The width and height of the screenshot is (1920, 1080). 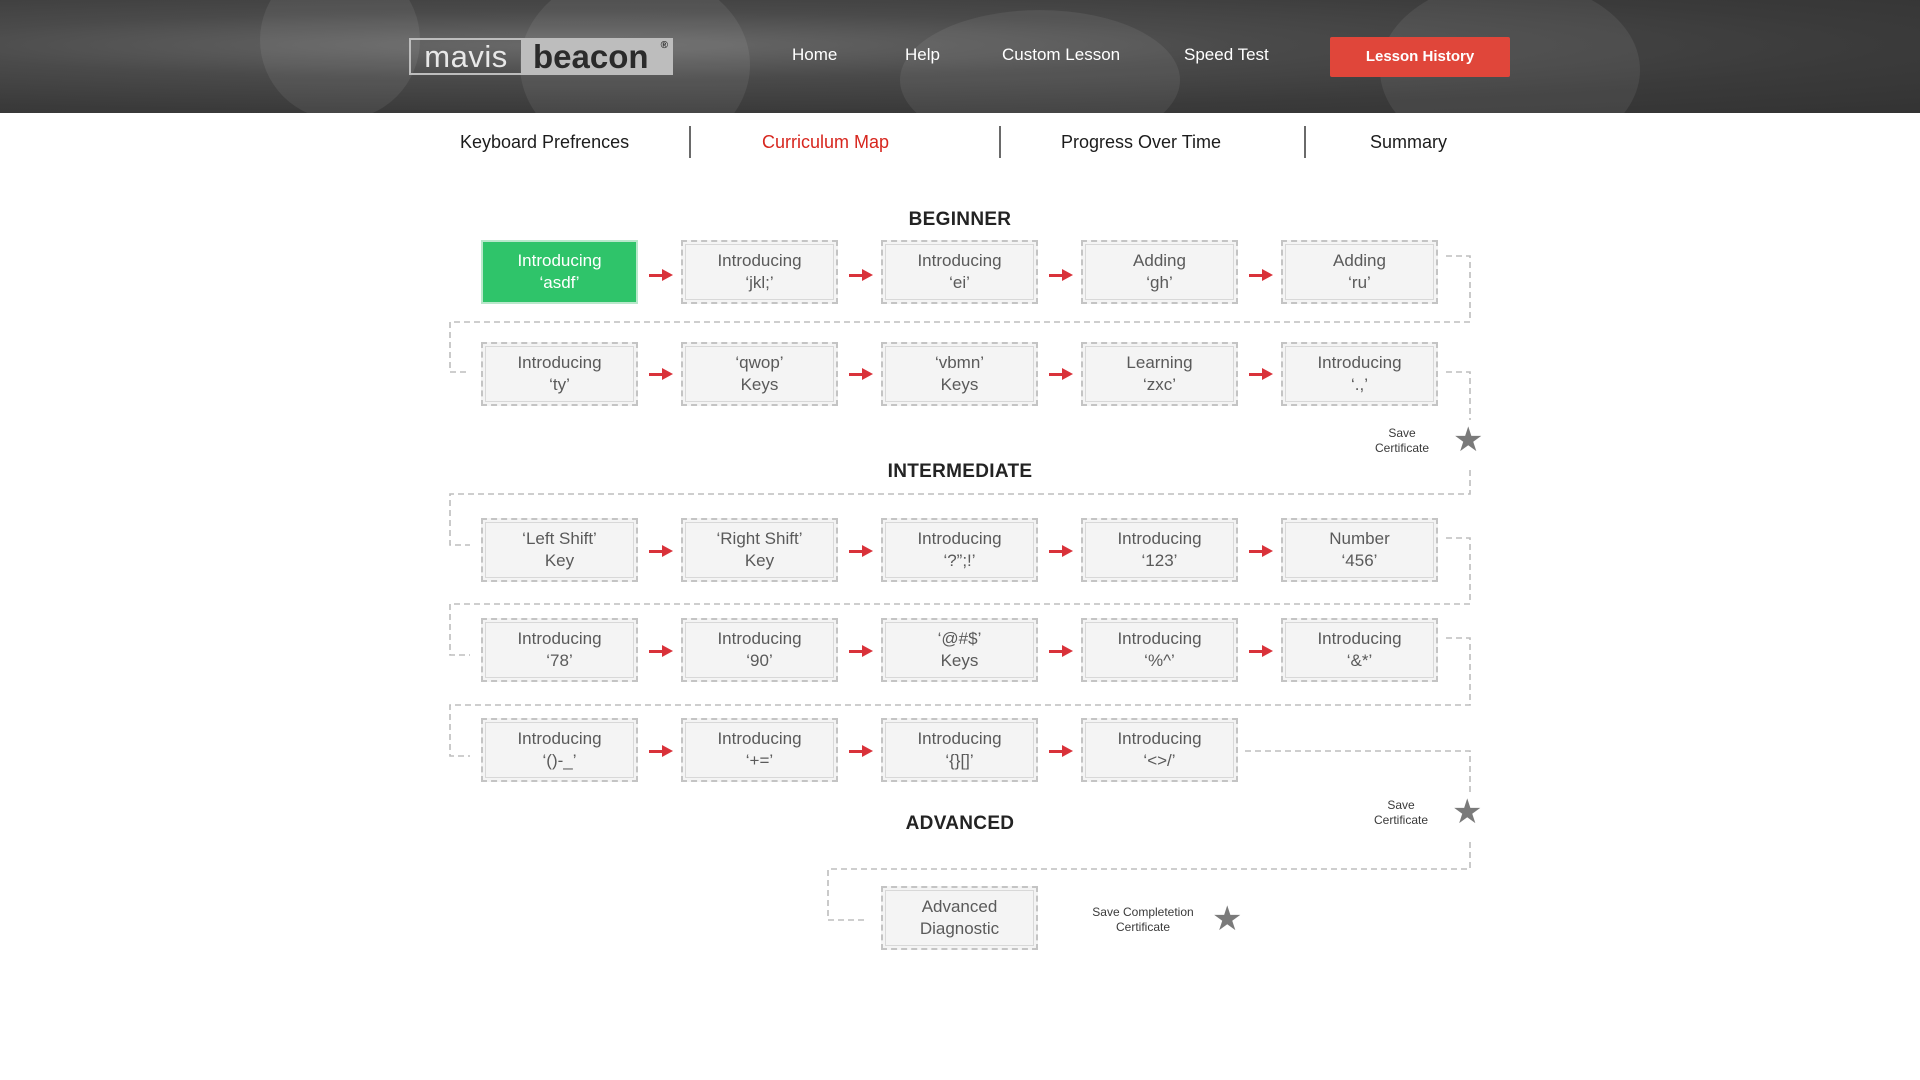 What do you see at coordinates (559, 384) in the screenshot?
I see `lesson-line: ‘ty’` at bounding box center [559, 384].